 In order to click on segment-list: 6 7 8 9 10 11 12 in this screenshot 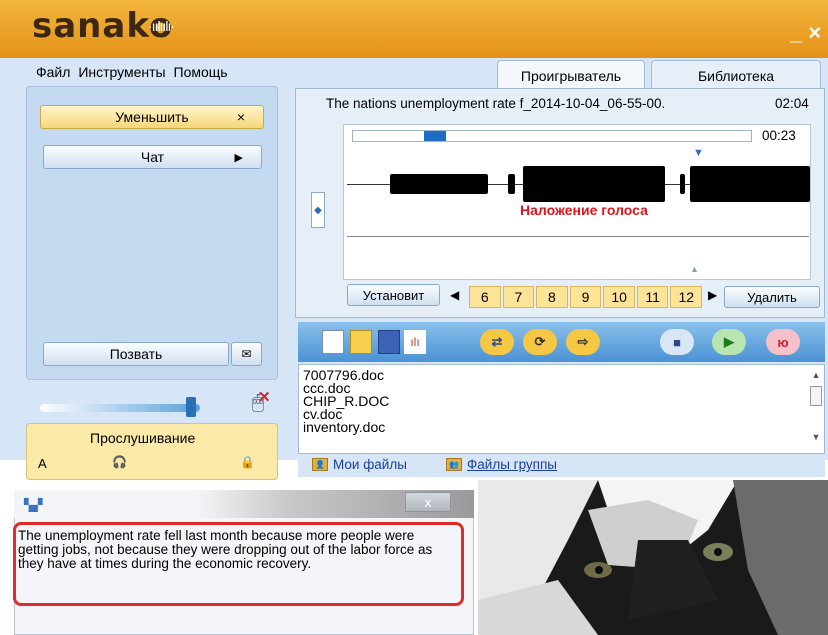, I will do `click(586, 297)`.